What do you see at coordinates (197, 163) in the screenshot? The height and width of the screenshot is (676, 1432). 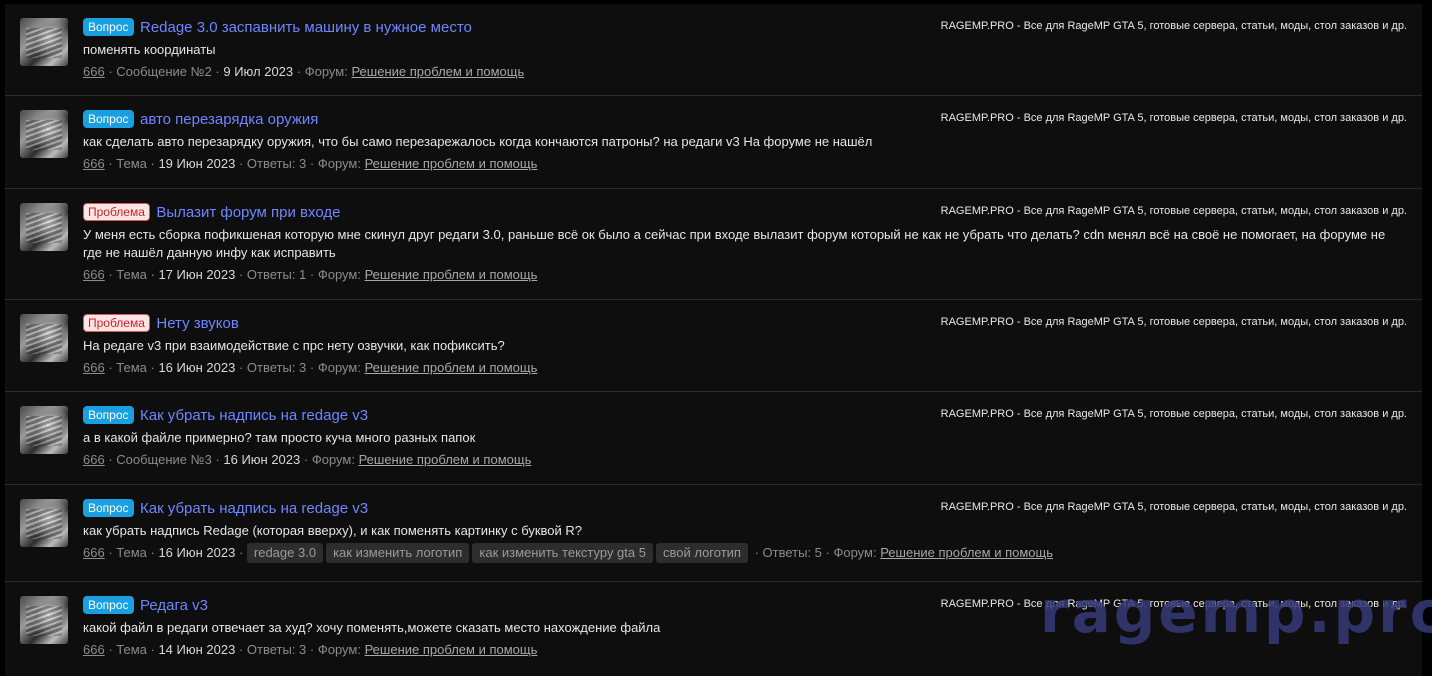 I see `result-date: 19 Июн 2023` at bounding box center [197, 163].